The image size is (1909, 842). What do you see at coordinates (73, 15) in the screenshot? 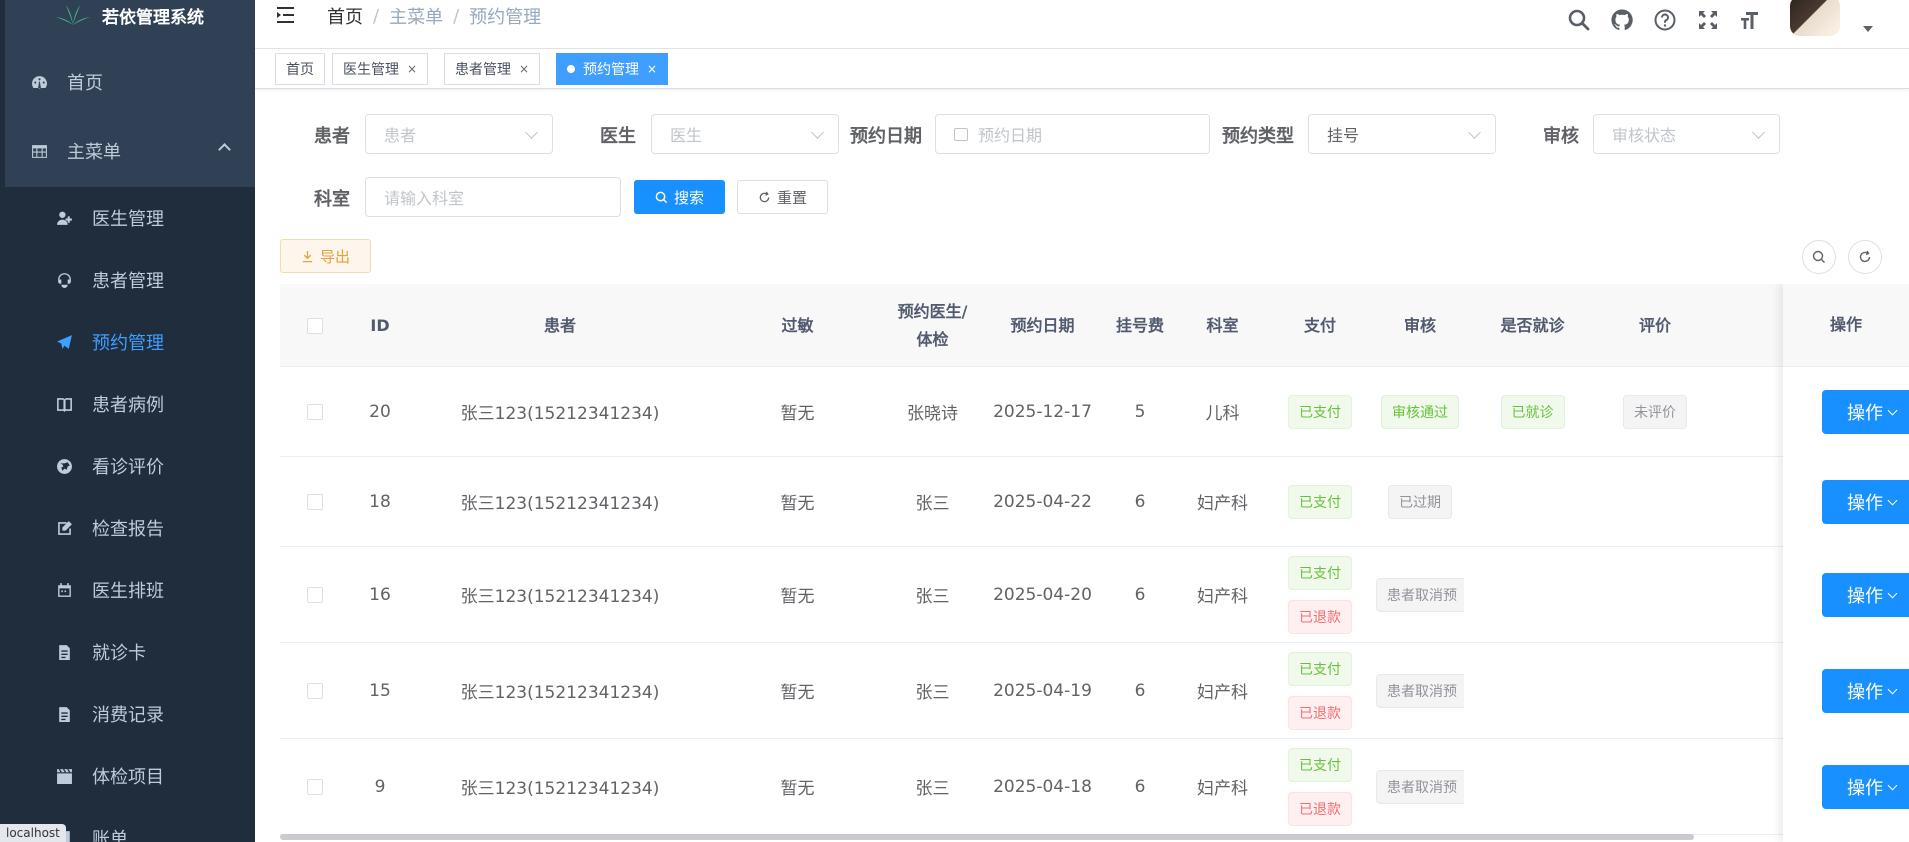
I see `logo-icon` at bounding box center [73, 15].